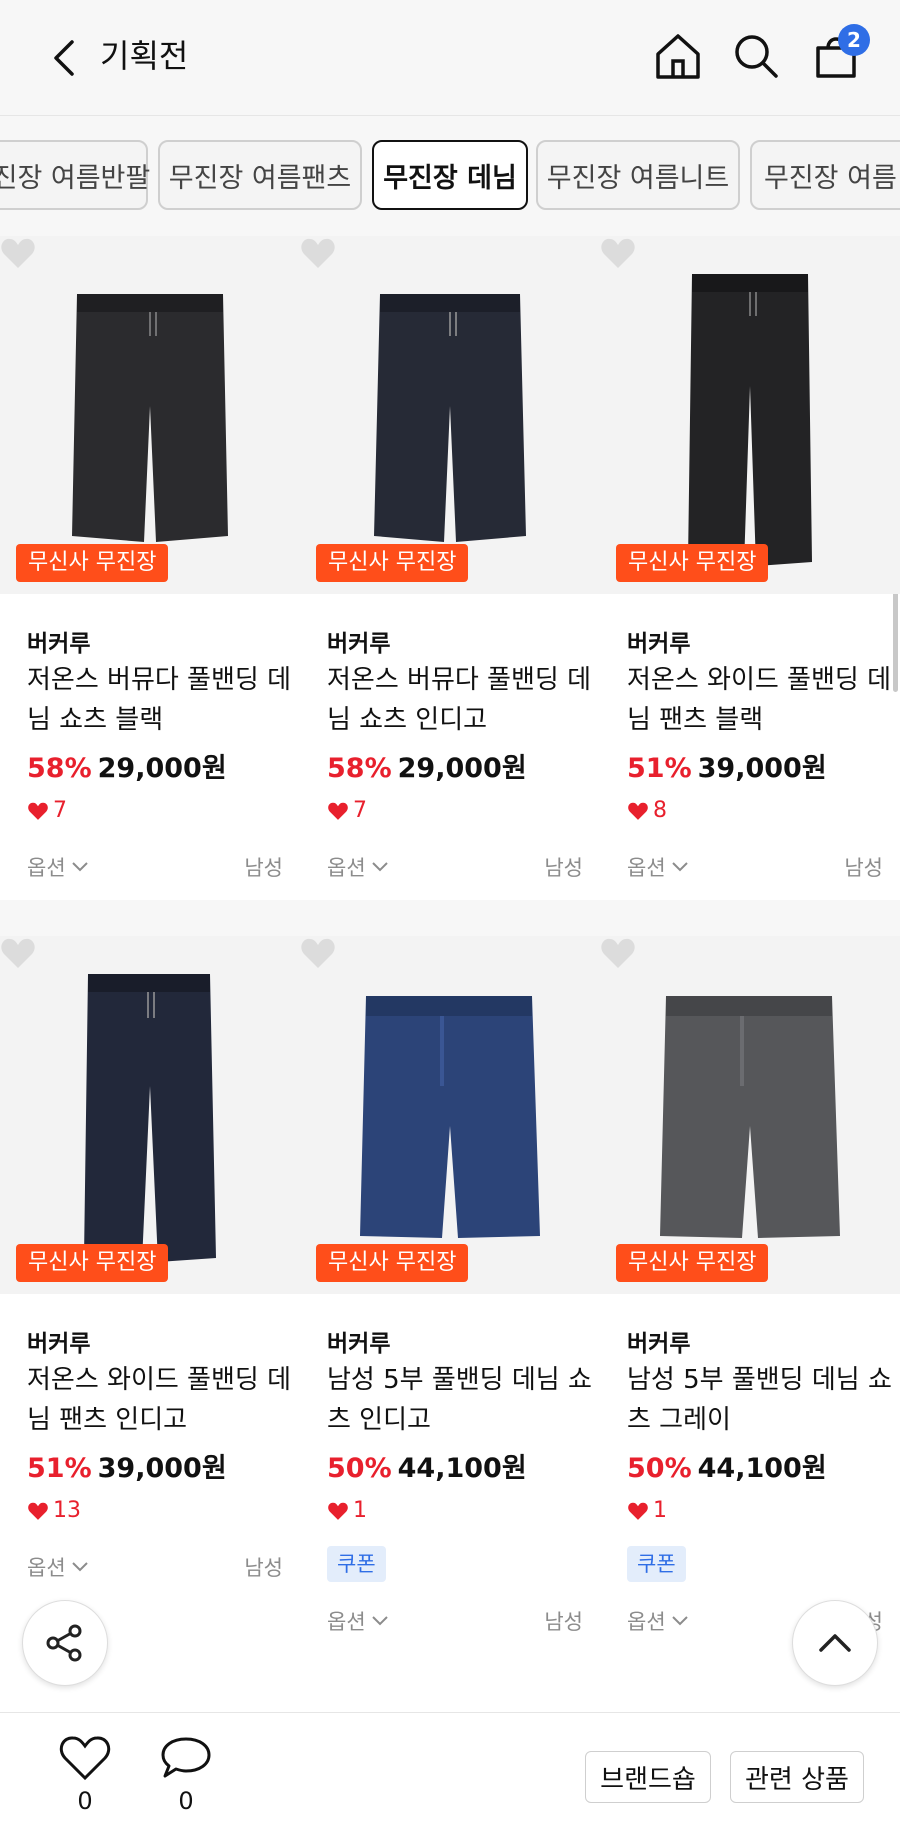 The height and width of the screenshot is (1835, 900). I want to click on back-button, so click(64, 58).